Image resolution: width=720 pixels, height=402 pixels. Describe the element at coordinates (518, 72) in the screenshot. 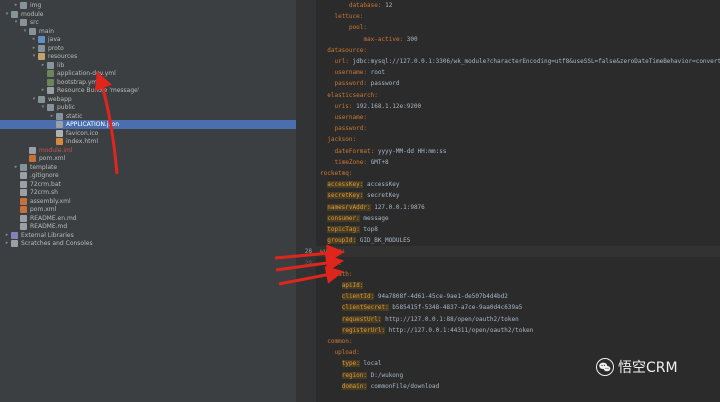

I see `code-line: username: root` at that location.